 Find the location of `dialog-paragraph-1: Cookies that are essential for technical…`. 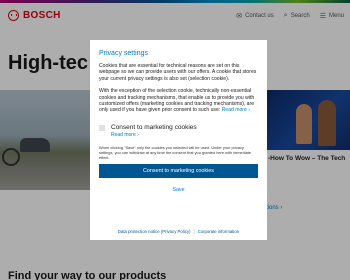

dialog-paragraph-1: Cookies that are essential for technical… is located at coordinates (178, 72).